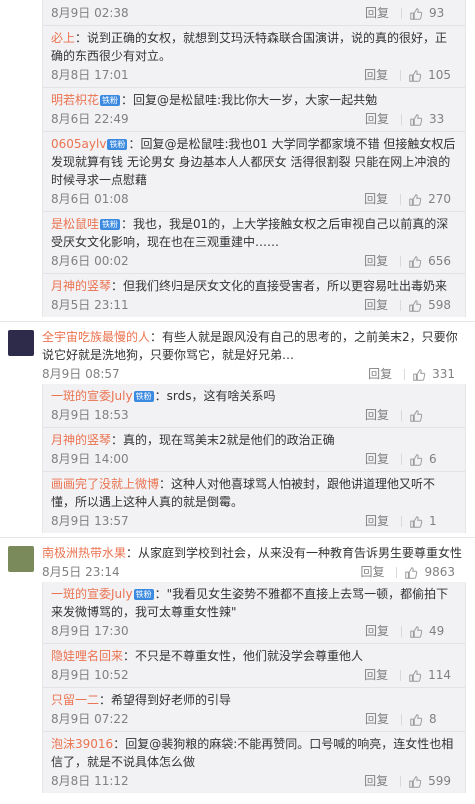 The image size is (475, 804). I want to click on like-count: 270, so click(439, 199).